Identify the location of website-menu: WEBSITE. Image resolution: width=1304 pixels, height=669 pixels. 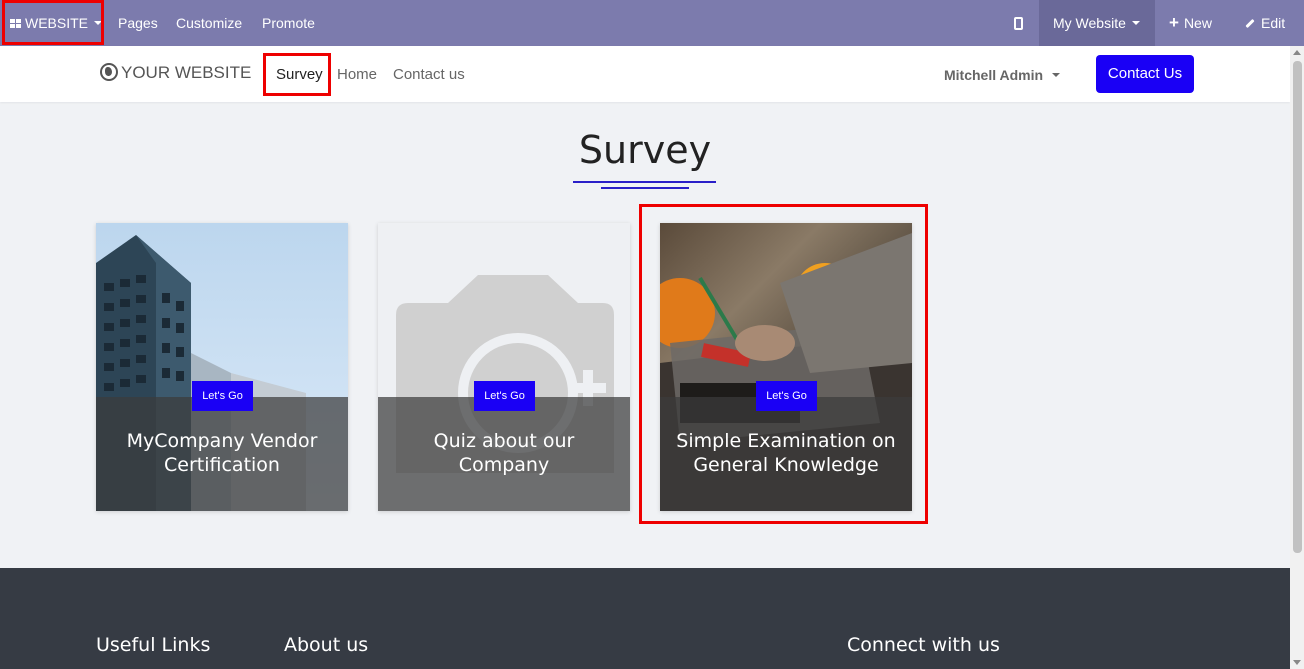
(56, 23).